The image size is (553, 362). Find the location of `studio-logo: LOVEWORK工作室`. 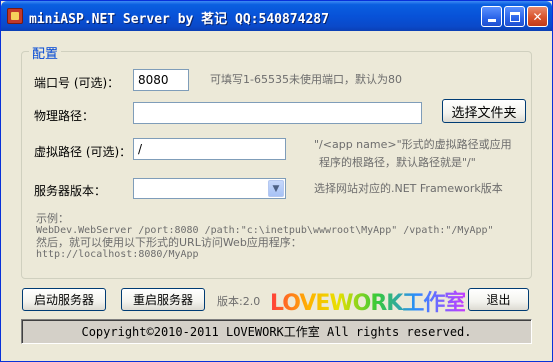

studio-logo: LOVEWORK工作室 is located at coordinates (368, 301).